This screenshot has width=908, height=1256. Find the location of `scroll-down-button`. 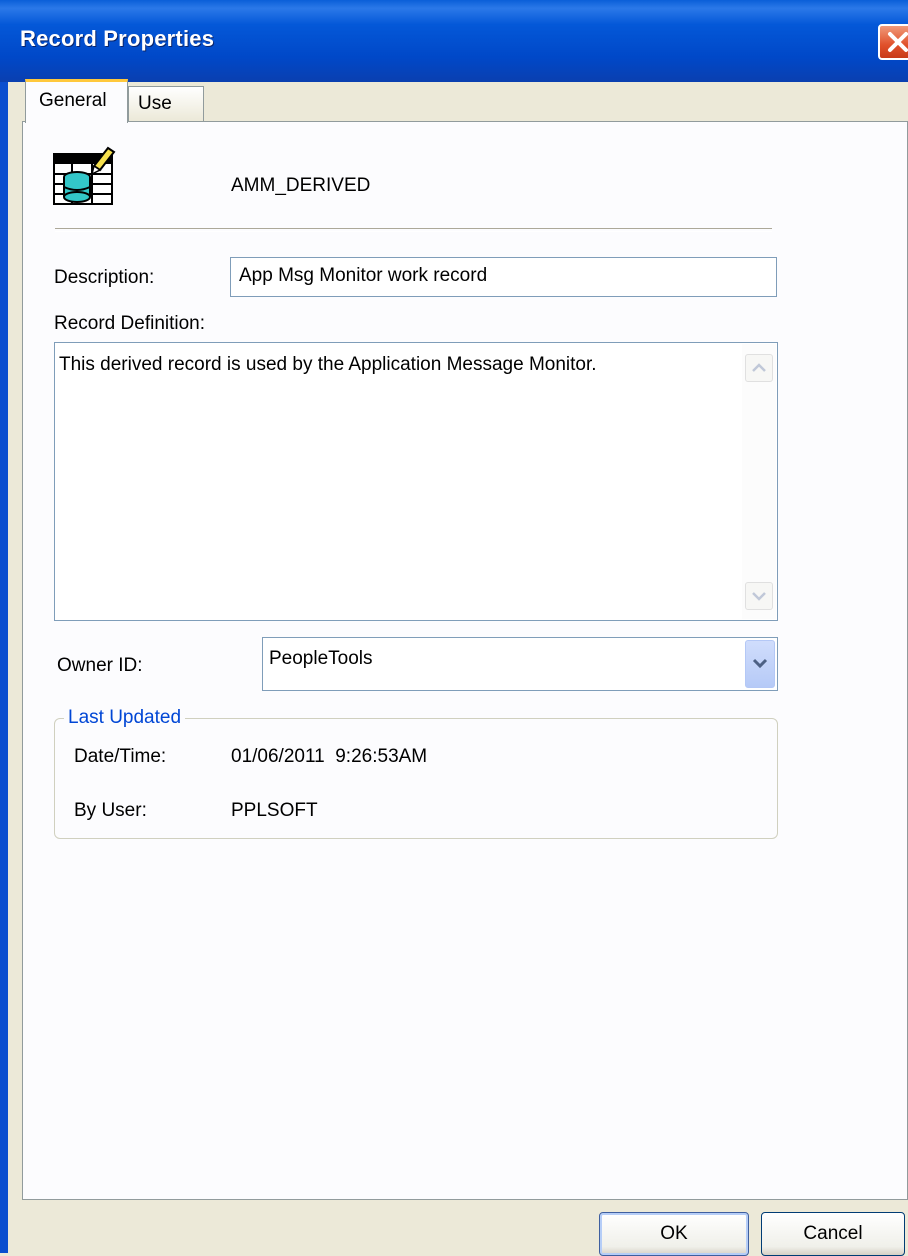

scroll-down-button is located at coordinates (759, 596).